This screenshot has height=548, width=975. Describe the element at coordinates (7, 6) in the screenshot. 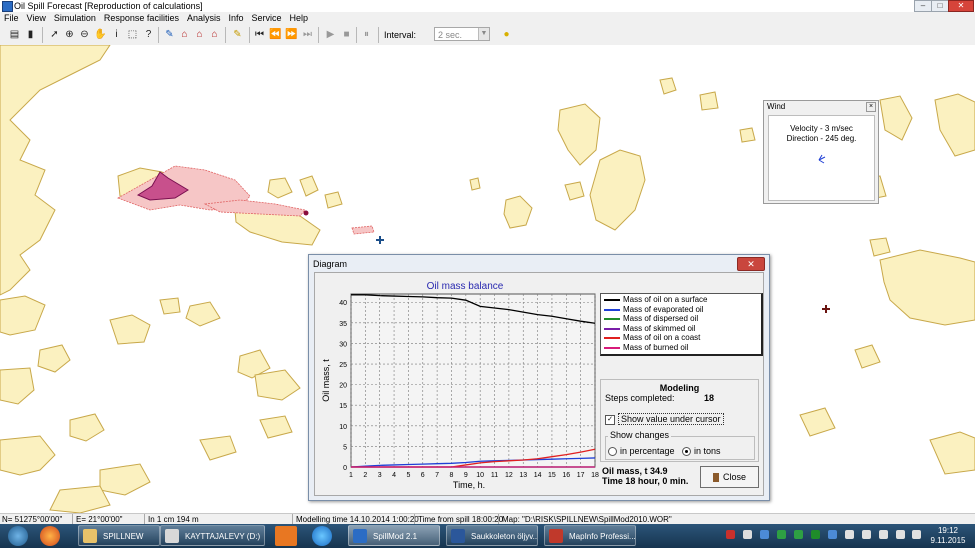

I see `app-icon` at that location.